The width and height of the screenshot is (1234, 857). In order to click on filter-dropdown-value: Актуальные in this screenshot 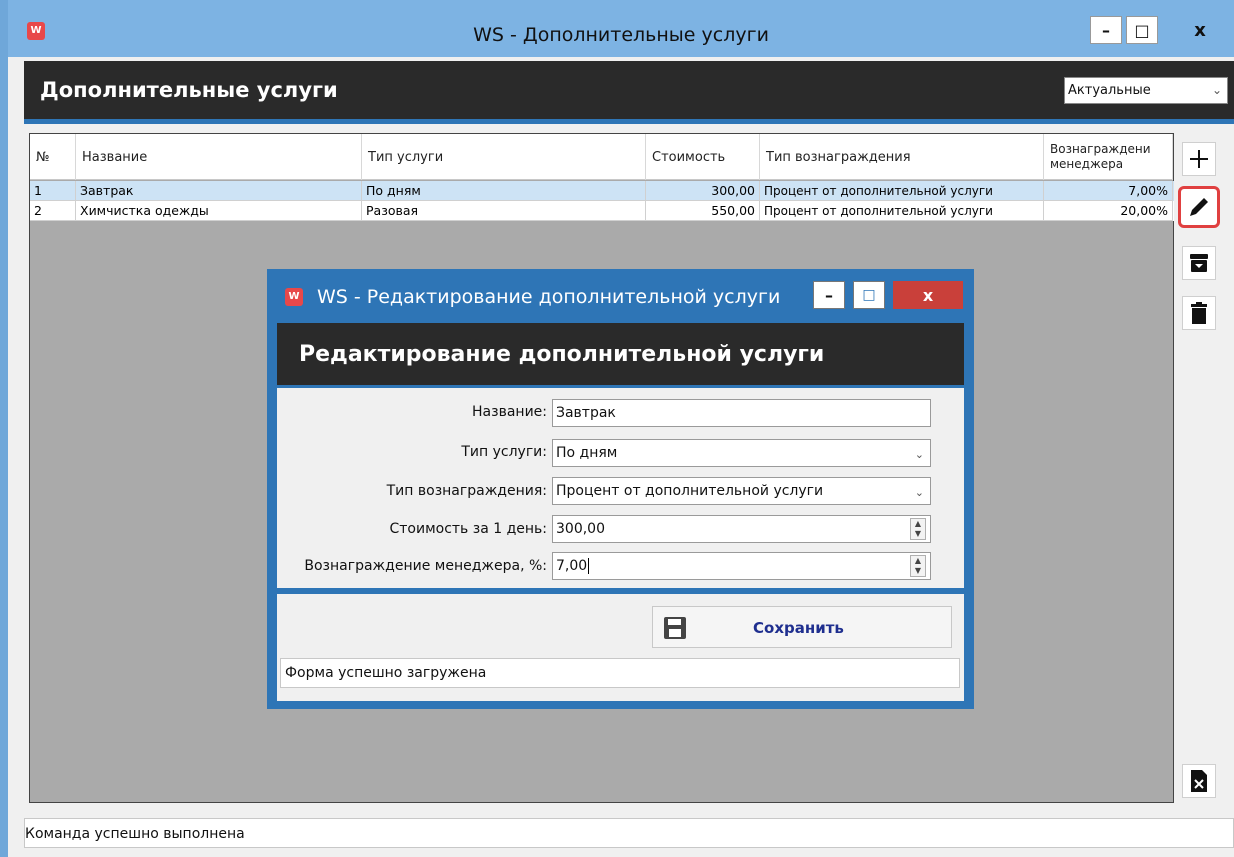, I will do `click(1109, 90)`.